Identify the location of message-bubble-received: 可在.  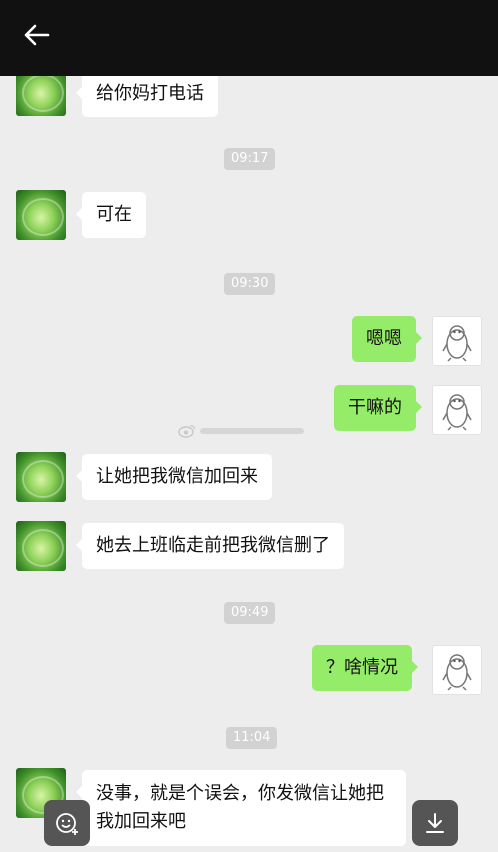
(111, 215).